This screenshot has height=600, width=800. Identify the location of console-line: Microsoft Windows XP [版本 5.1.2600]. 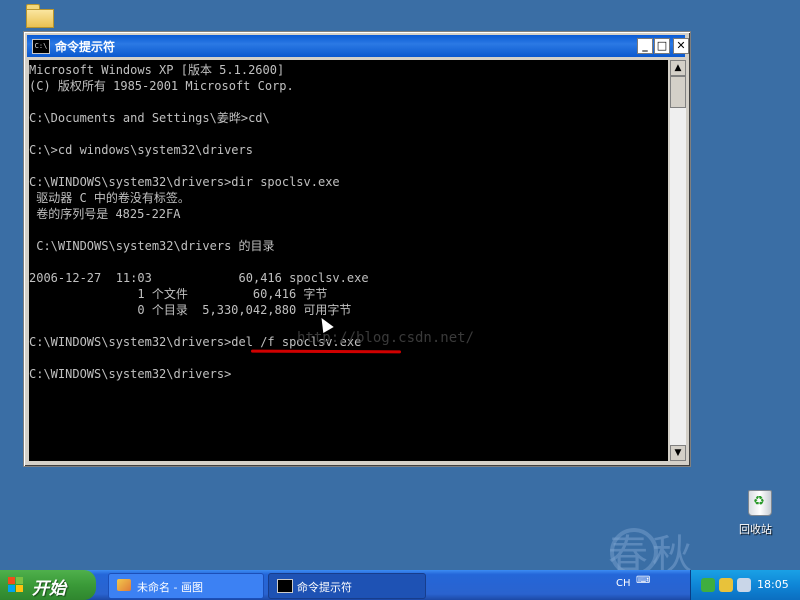
(157, 70).